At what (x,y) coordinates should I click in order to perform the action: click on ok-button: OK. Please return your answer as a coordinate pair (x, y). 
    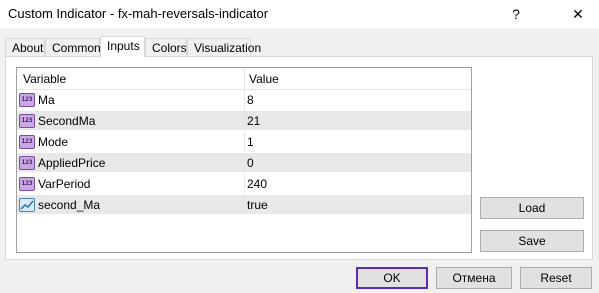
    Looking at the image, I should click on (392, 278).